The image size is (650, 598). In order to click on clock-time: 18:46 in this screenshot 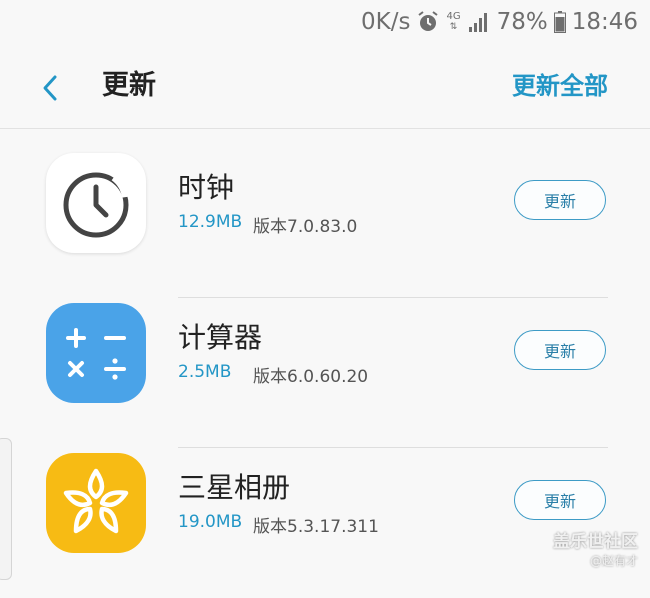, I will do `click(604, 22)`.